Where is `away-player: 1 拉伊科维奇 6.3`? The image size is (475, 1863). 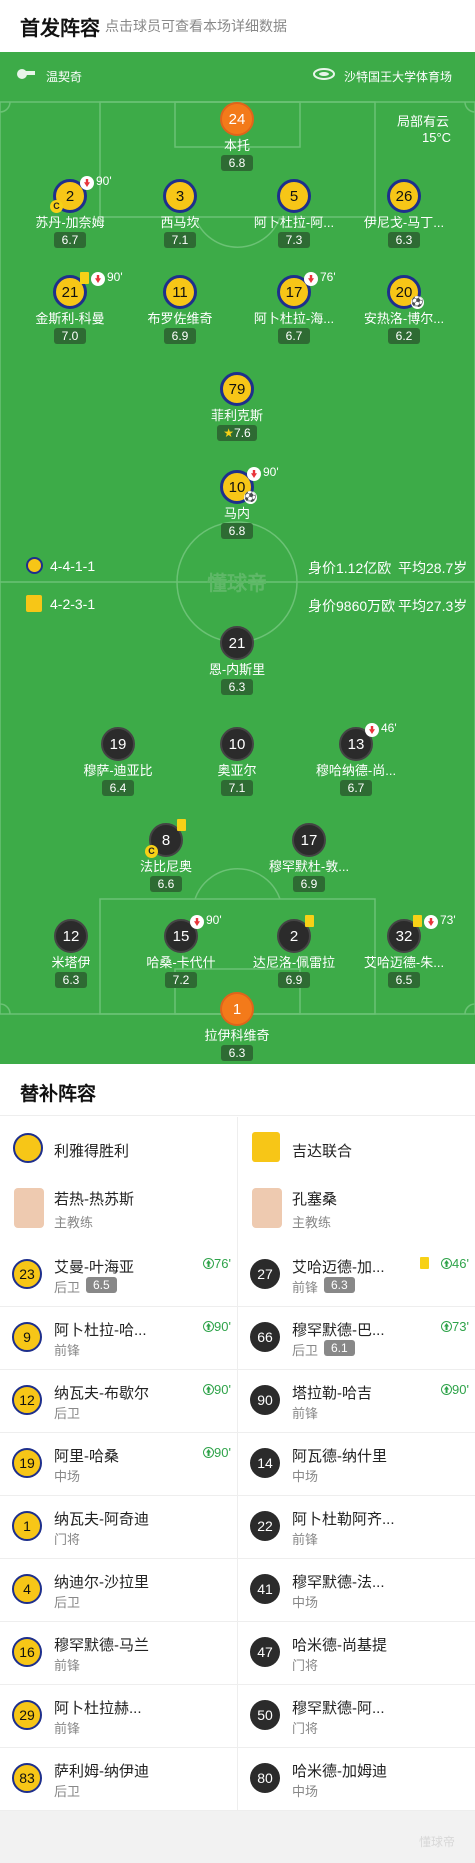 away-player: 1 拉伊科维奇 6.3 is located at coordinates (237, 1027).